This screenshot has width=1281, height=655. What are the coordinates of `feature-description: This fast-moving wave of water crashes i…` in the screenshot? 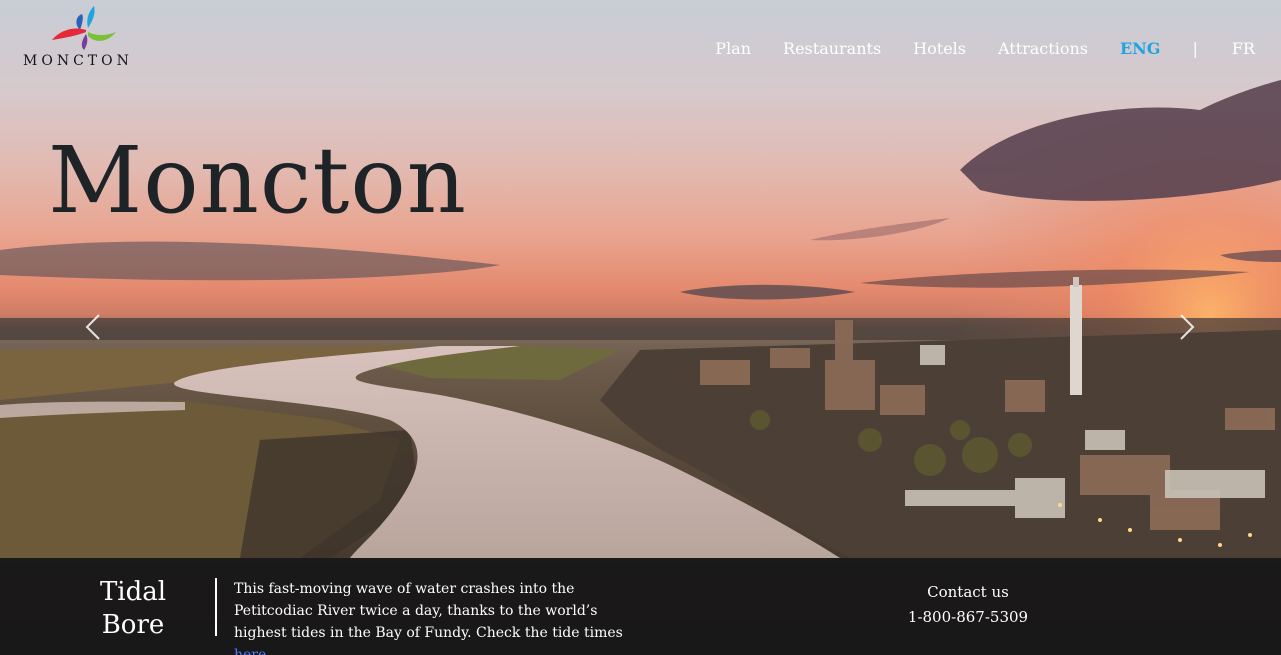 It's located at (434, 616).